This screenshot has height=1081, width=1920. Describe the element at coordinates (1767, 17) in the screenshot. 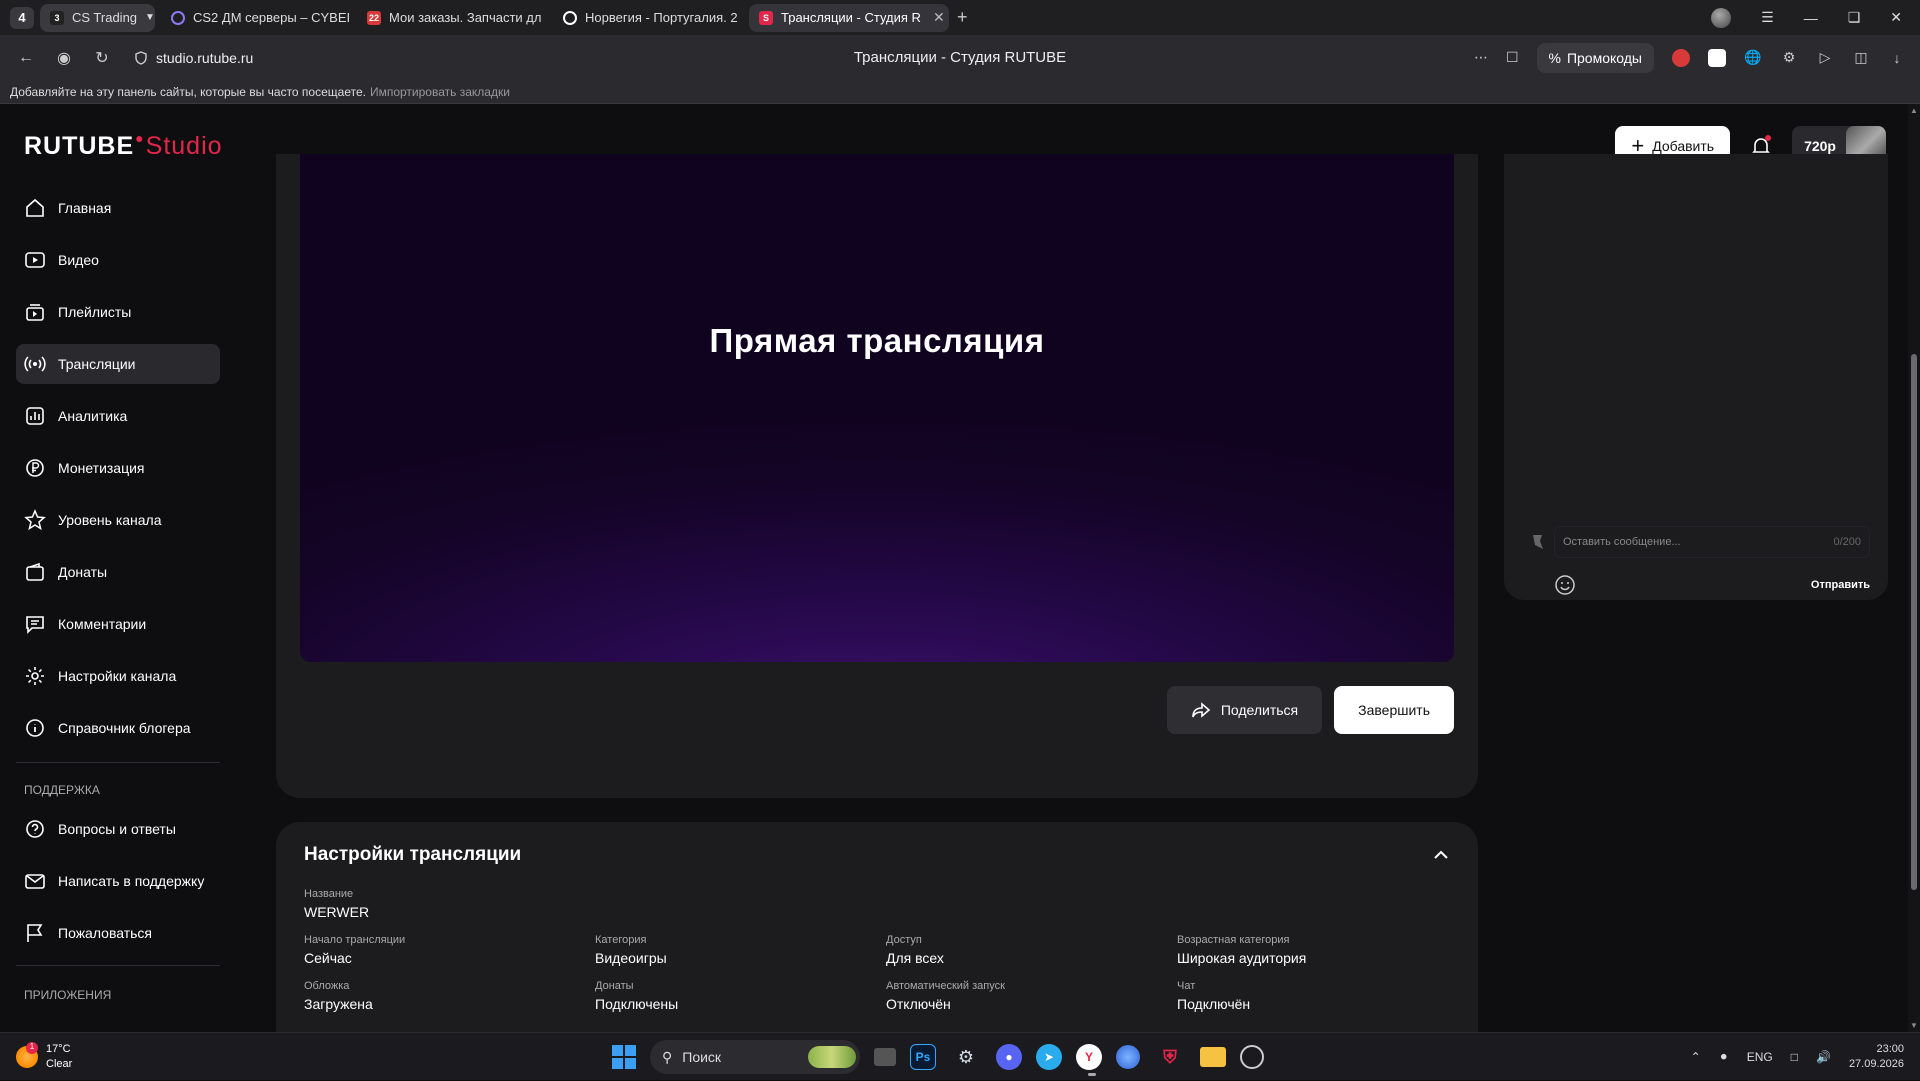

I see `menu-icon: ☰` at that location.